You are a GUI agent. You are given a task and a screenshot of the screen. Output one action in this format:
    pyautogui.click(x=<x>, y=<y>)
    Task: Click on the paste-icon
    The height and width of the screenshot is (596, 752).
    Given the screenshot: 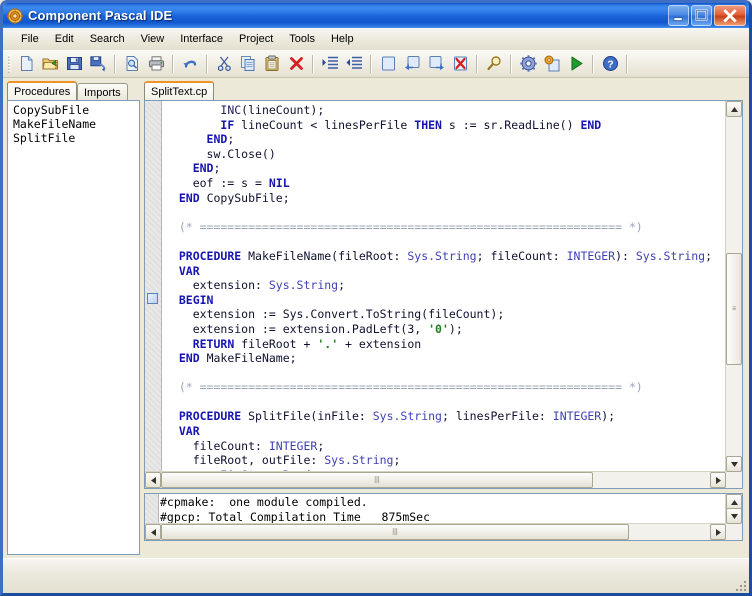 What is the action you would take?
    pyautogui.click(x=272, y=64)
    